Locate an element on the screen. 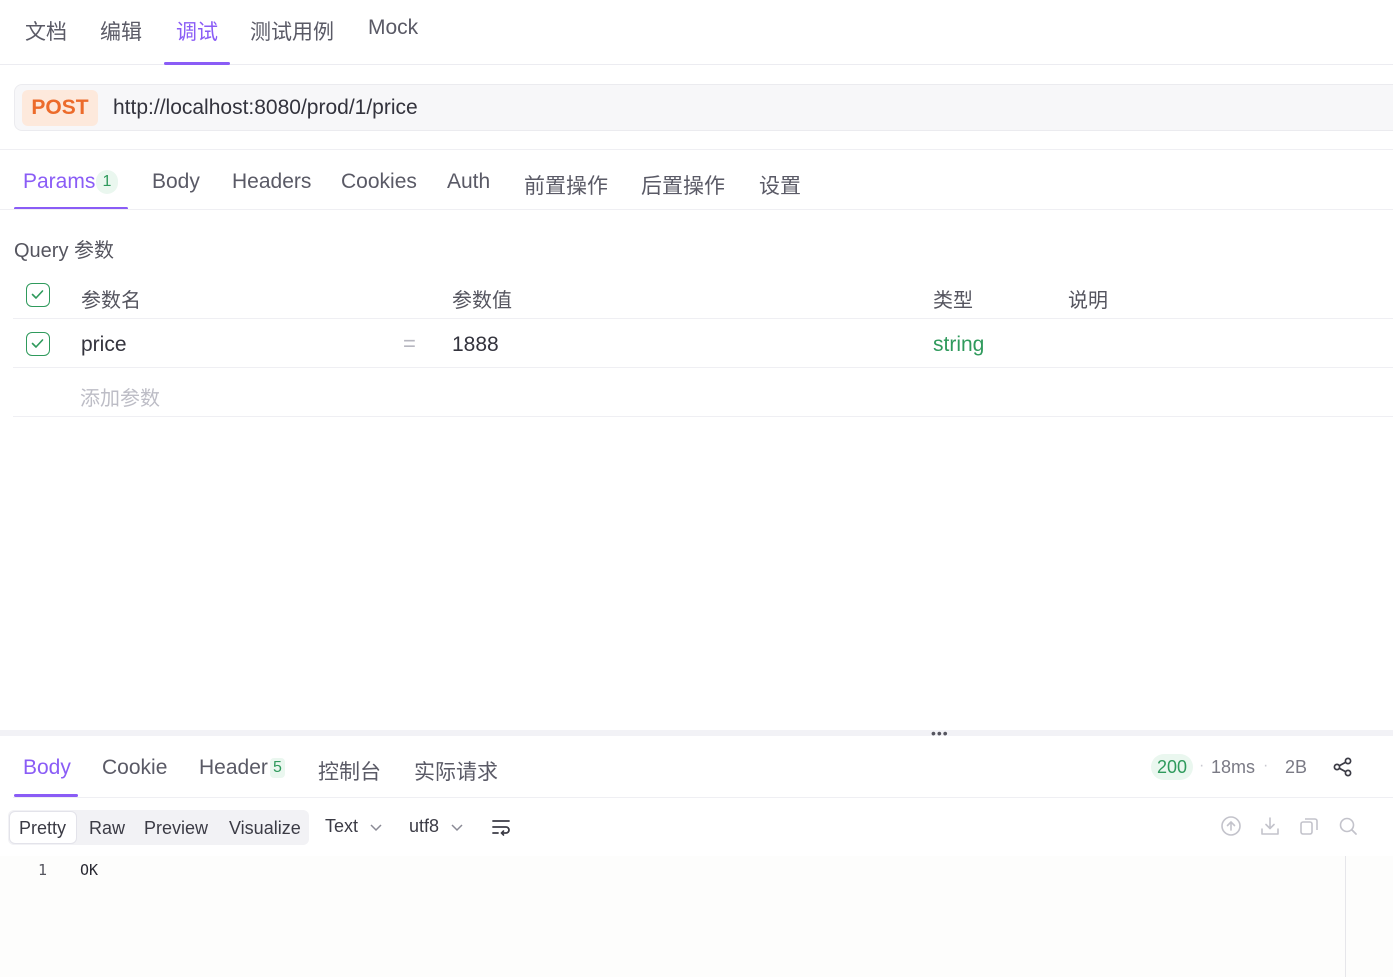  view-mode-visualize: Visualize is located at coordinates (265, 828).